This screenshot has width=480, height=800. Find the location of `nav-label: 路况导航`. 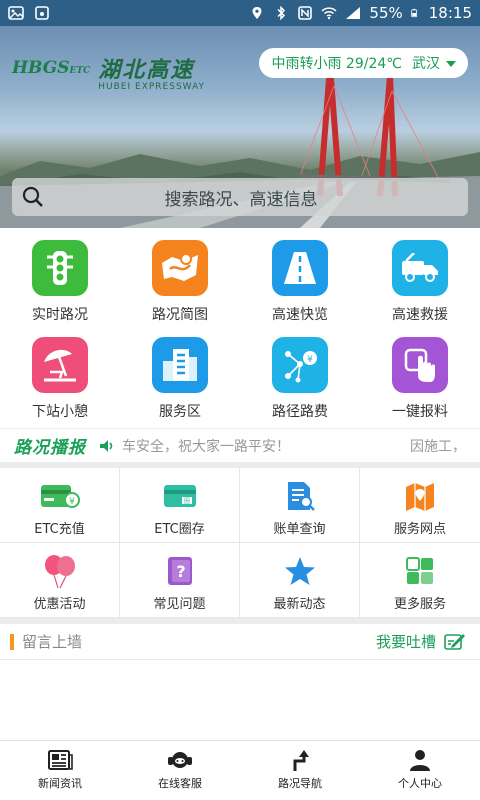

nav-label: 路况导航 is located at coordinates (300, 783).